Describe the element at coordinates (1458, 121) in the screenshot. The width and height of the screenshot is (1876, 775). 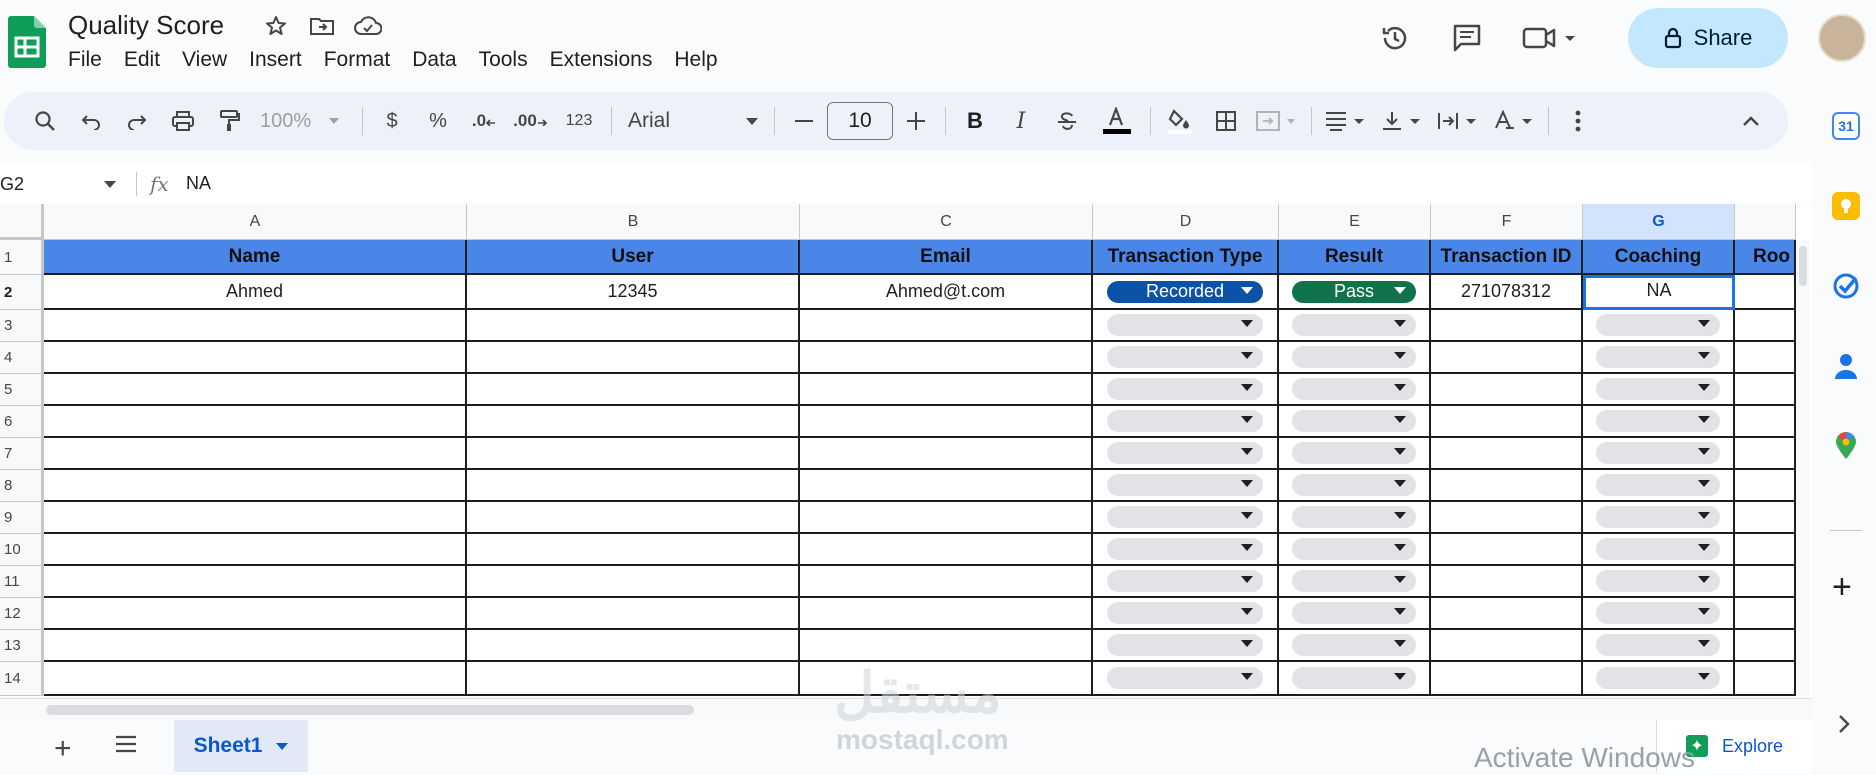
I see `text-wrapping-icon` at that location.